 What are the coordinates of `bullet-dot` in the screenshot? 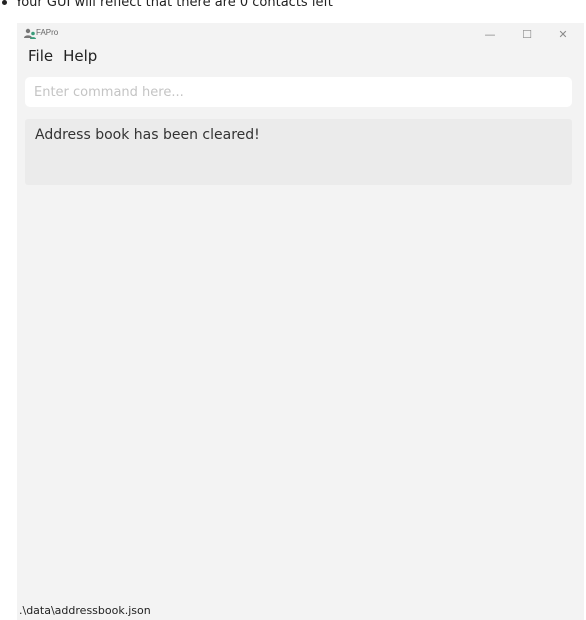 It's located at (4, 2).